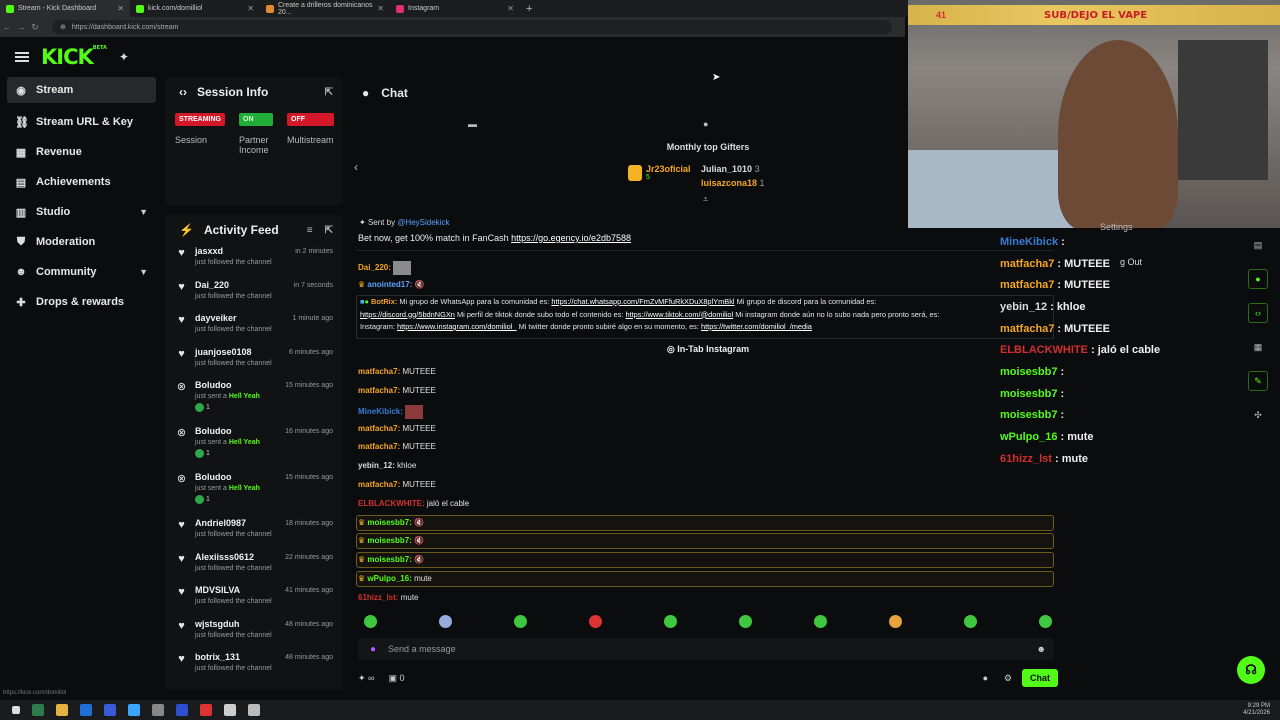  I want to click on system-tray: 9:29 PM 4/21/2026, so click(1256, 710).